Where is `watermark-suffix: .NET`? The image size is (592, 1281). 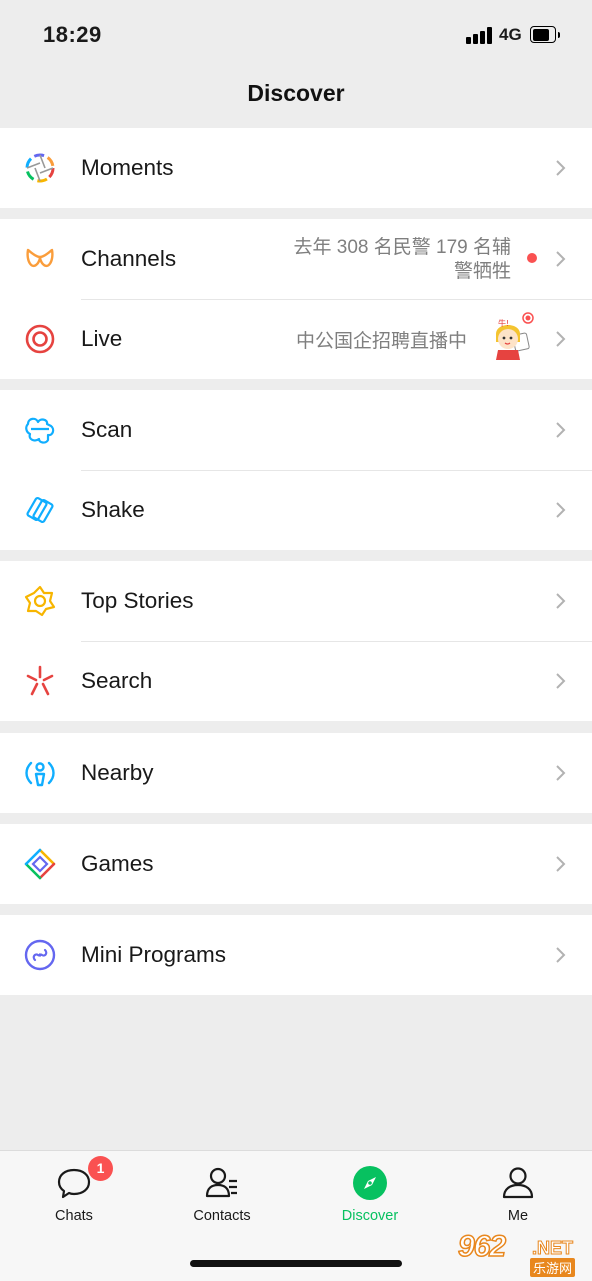
watermark-suffix: .NET is located at coordinates (552, 1248).